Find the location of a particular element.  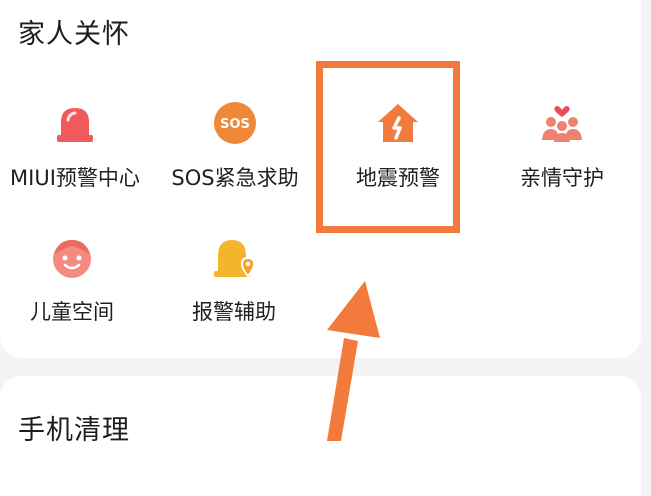

feature-miui-alert-center: MIUI预警中心 is located at coordinates (77, 148).